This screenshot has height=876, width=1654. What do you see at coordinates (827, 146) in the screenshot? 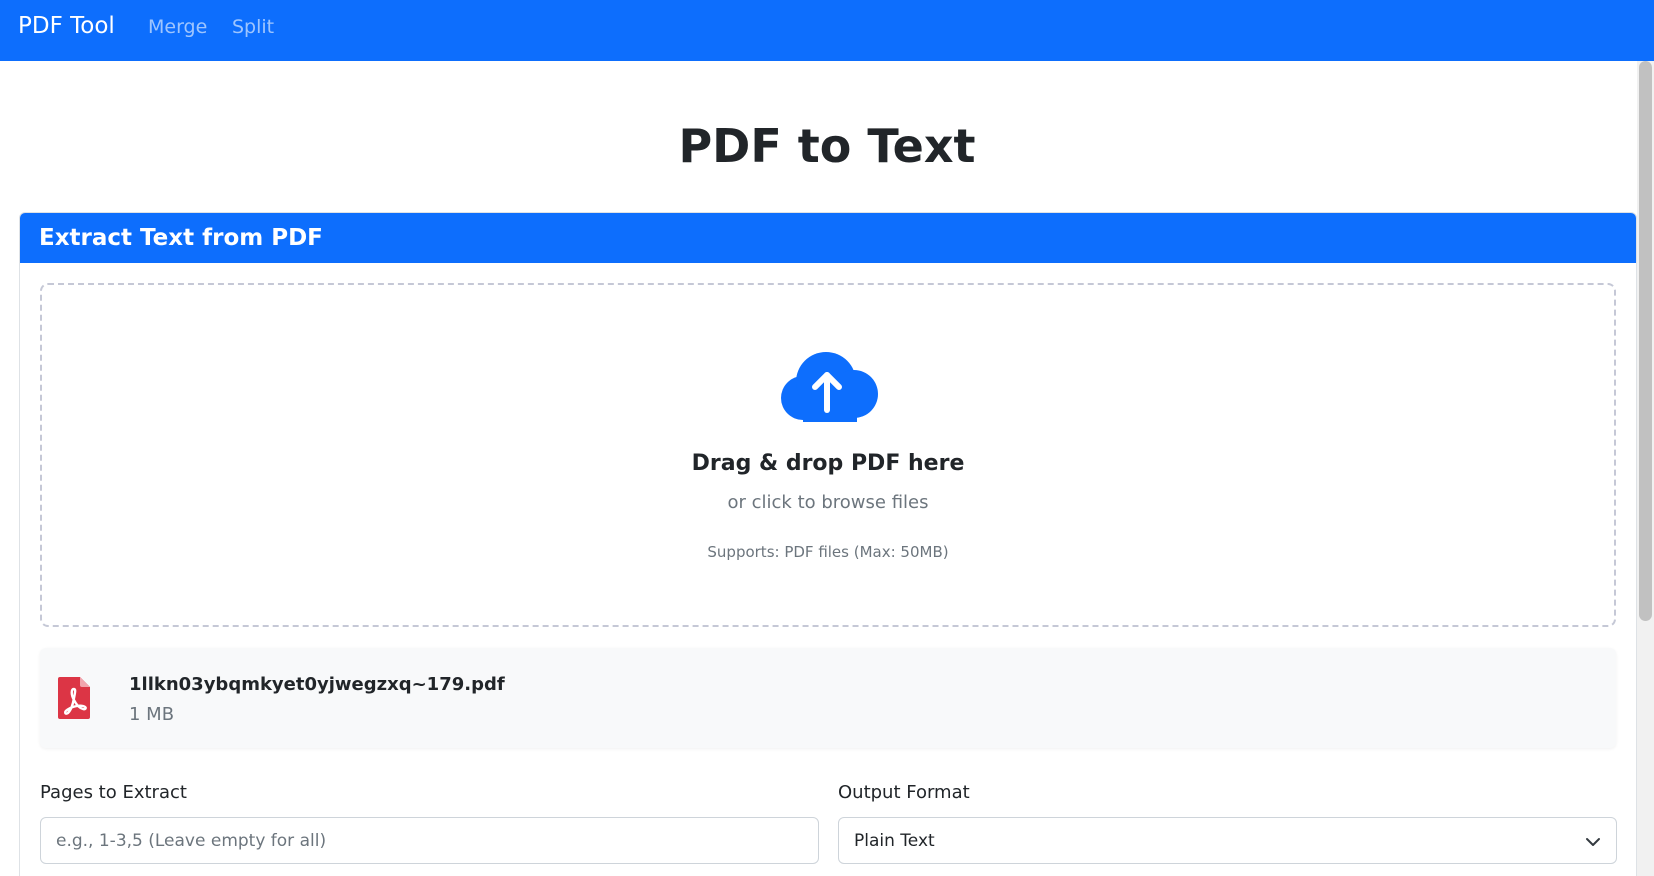
I see `page-title: PDF to Text` at bounding box center [827, 146].